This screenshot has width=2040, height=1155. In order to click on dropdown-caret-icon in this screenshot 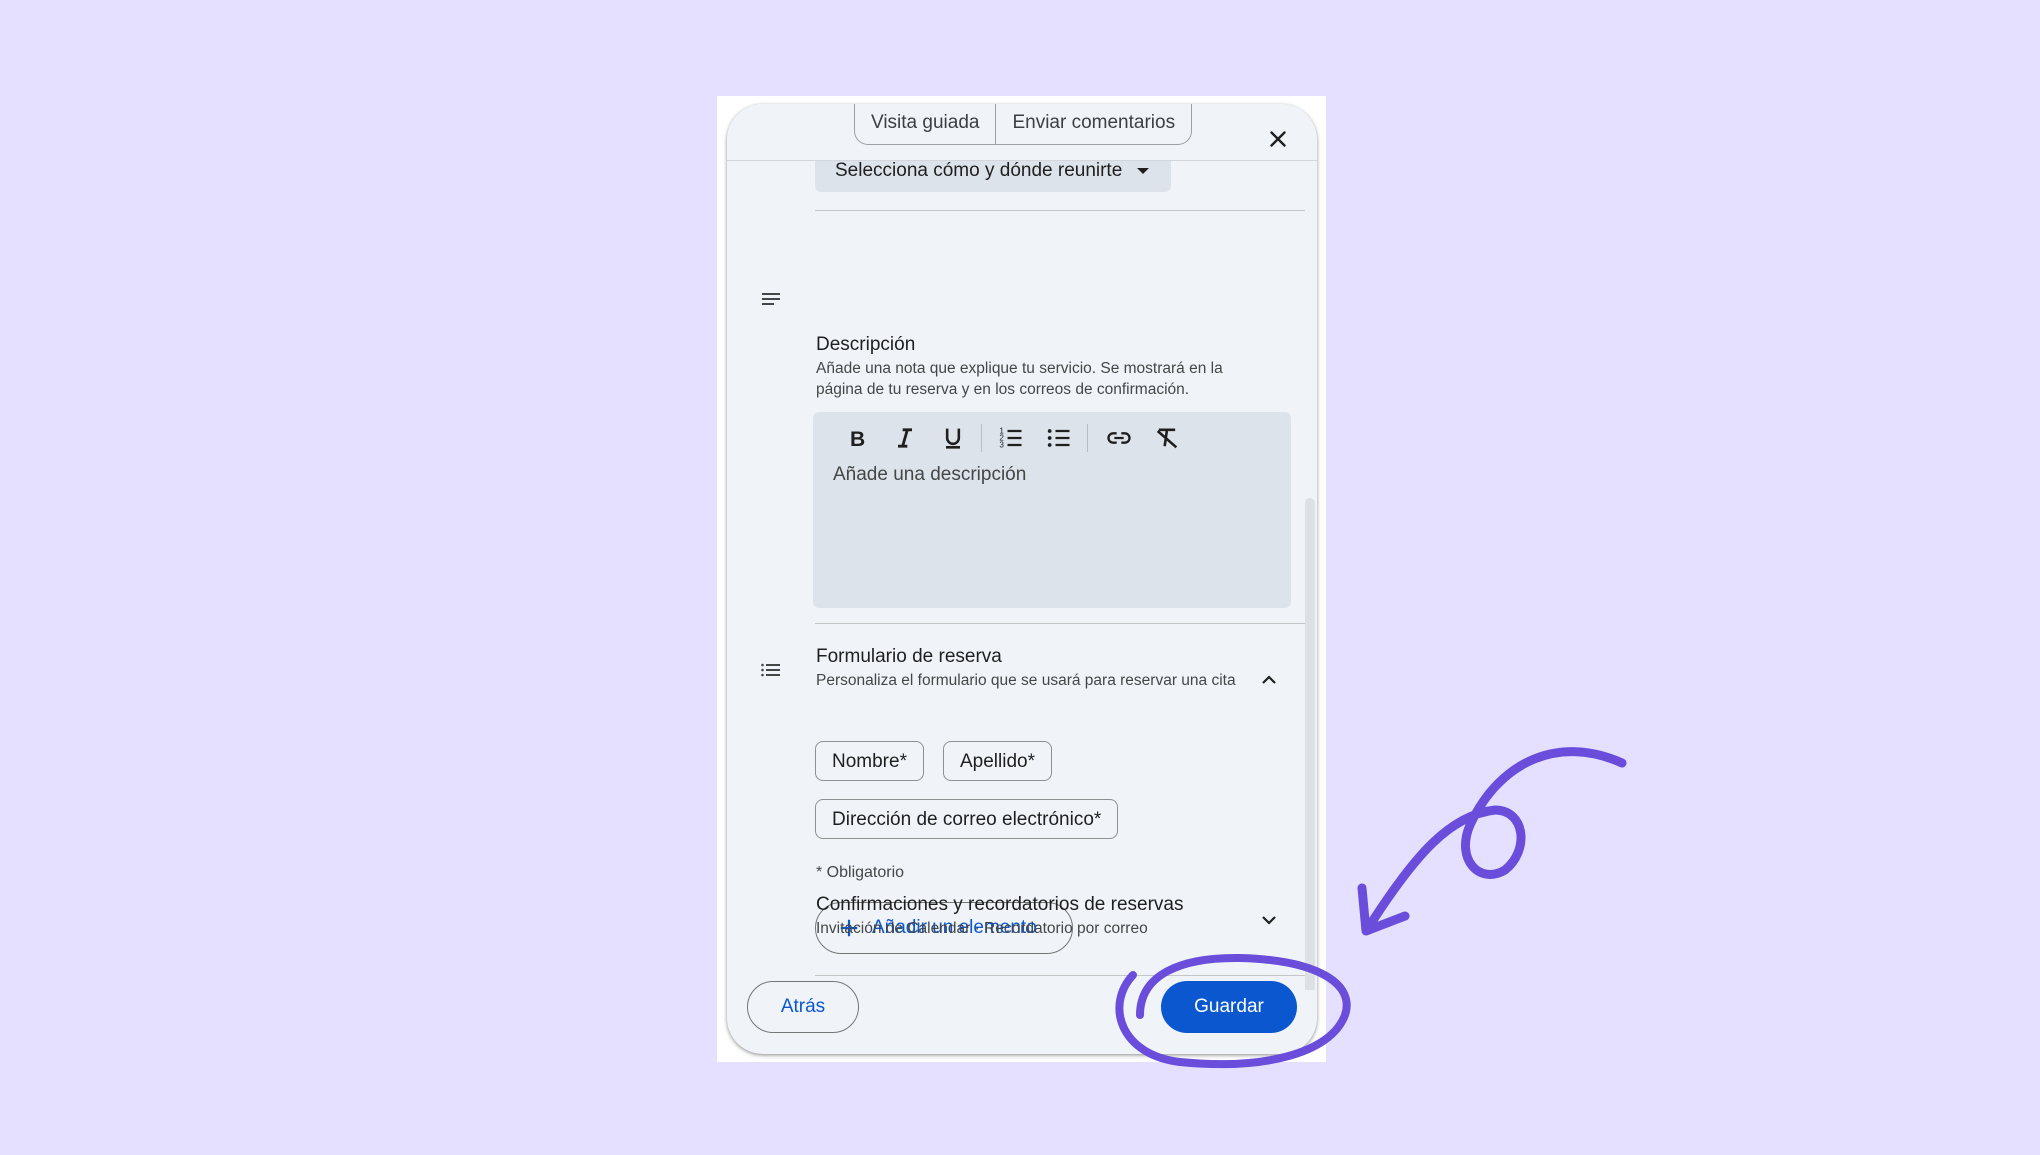, I will do `click(1143, 171)`.